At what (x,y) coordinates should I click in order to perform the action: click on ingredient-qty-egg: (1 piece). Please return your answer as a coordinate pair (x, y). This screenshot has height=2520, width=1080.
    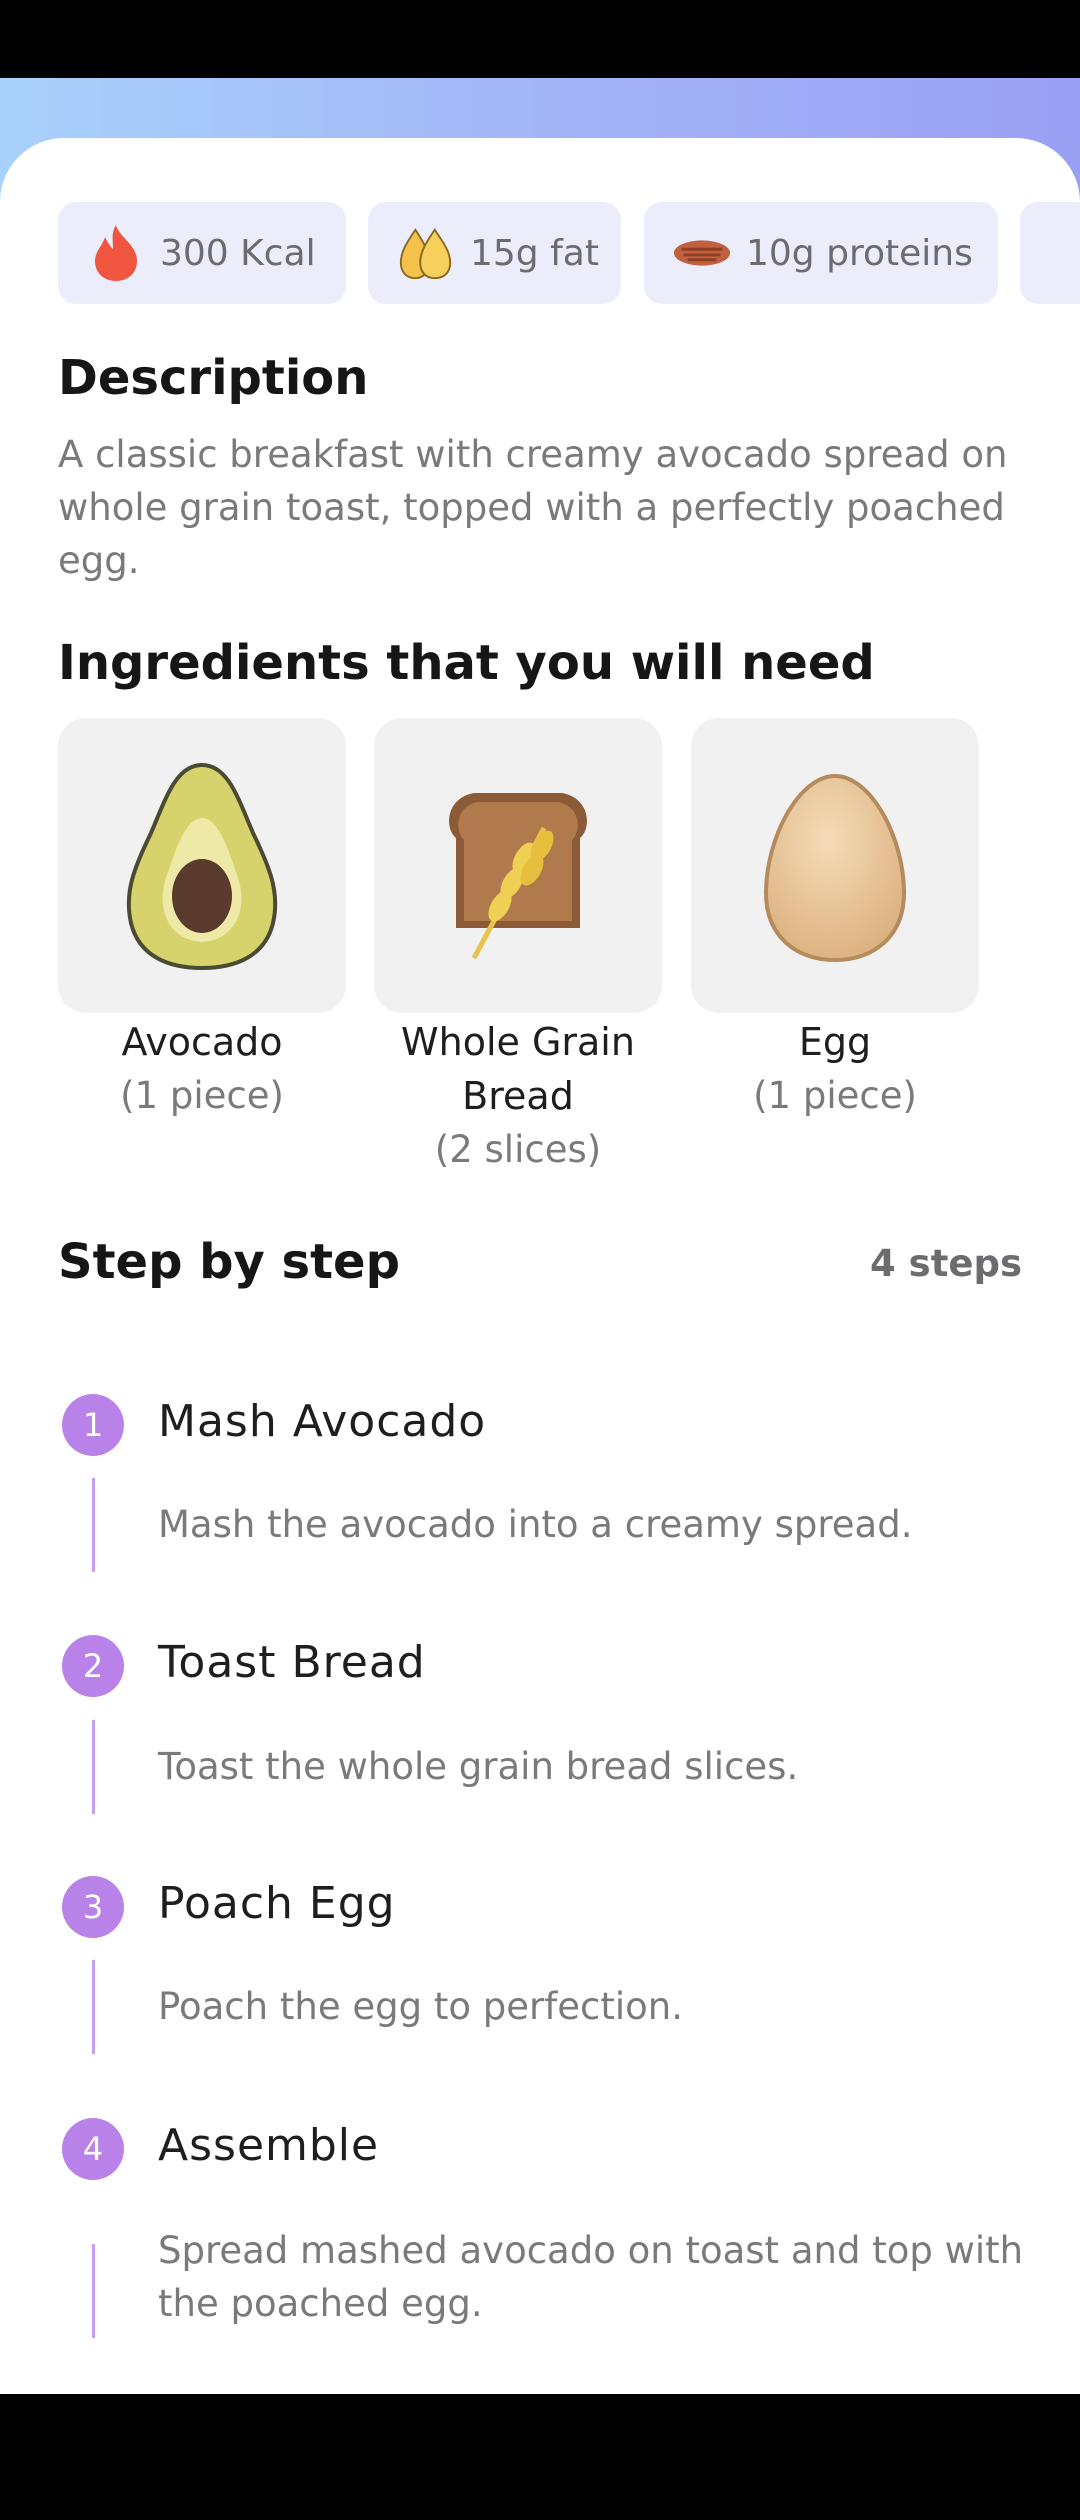
    Looking at the image, I should click on (835, 1095).